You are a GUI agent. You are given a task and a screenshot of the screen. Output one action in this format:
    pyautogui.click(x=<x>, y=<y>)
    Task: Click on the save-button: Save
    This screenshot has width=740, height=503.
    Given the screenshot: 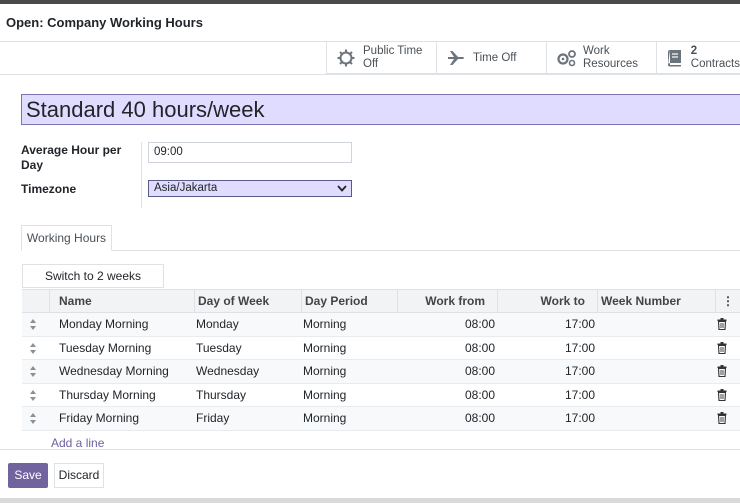 What is the action you would take?
    pyautogui.click(x=28, y=475)
    